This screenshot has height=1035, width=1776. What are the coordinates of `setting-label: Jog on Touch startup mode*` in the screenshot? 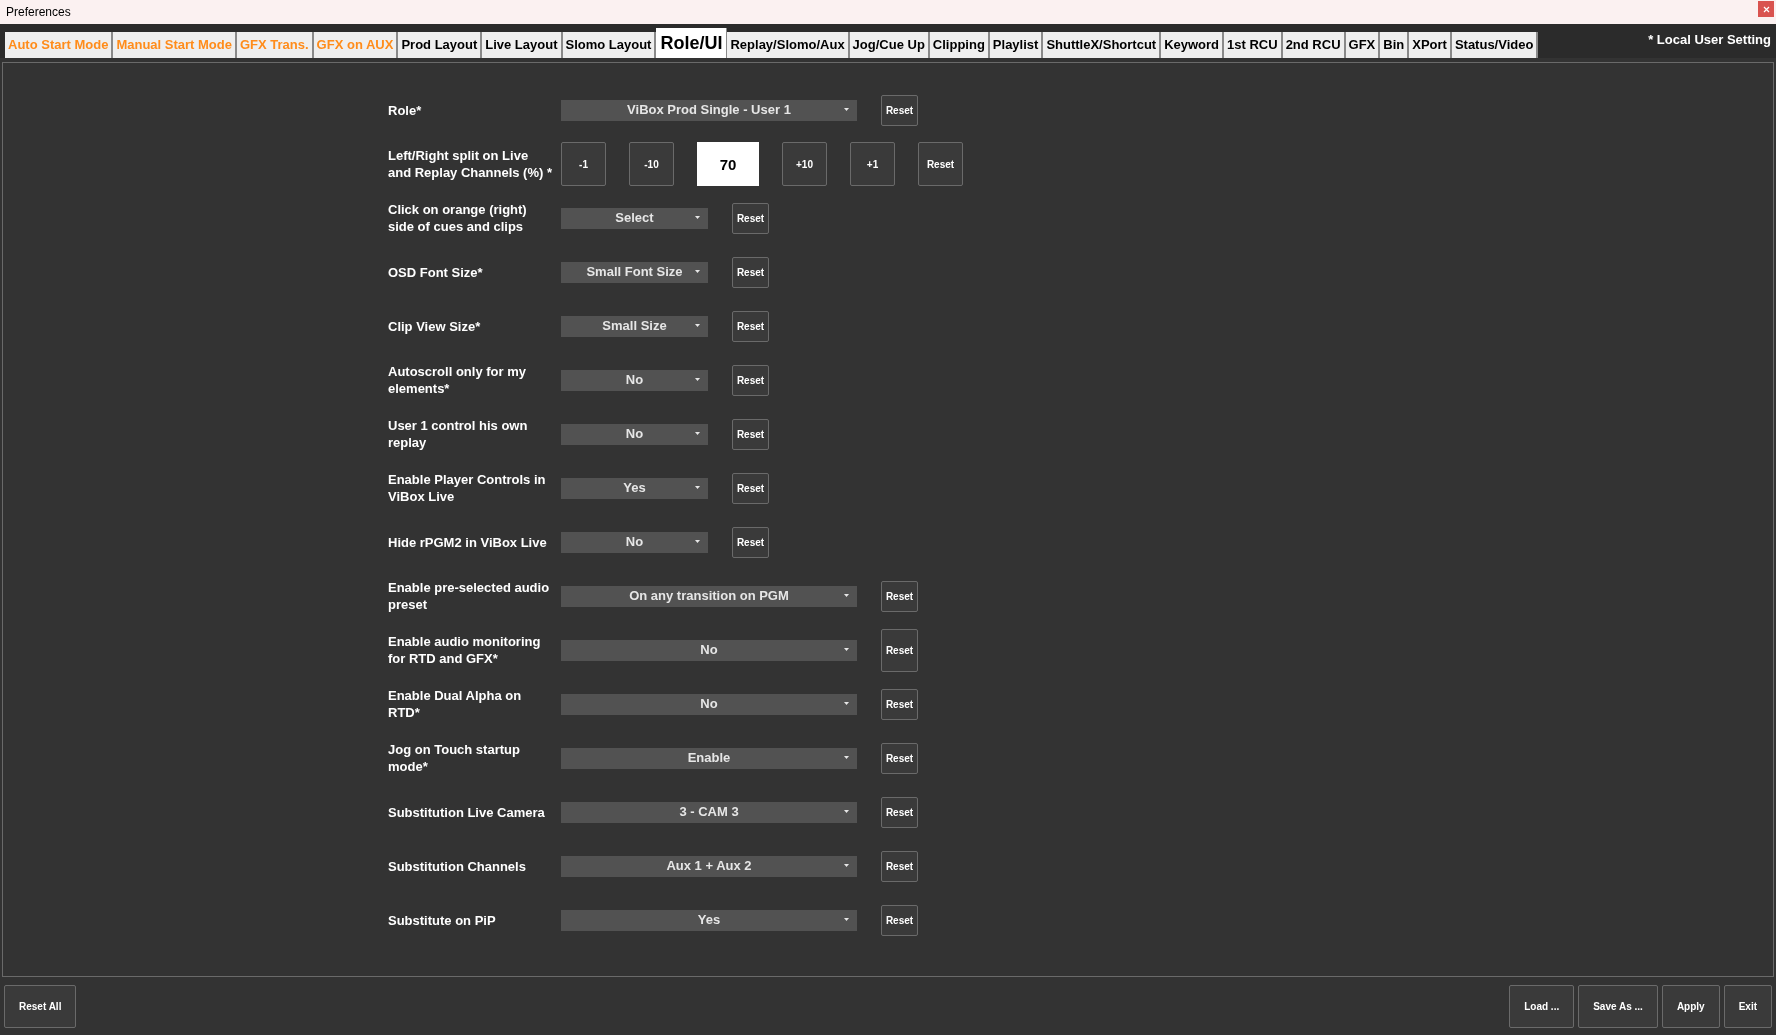 It's located at (454, 758).